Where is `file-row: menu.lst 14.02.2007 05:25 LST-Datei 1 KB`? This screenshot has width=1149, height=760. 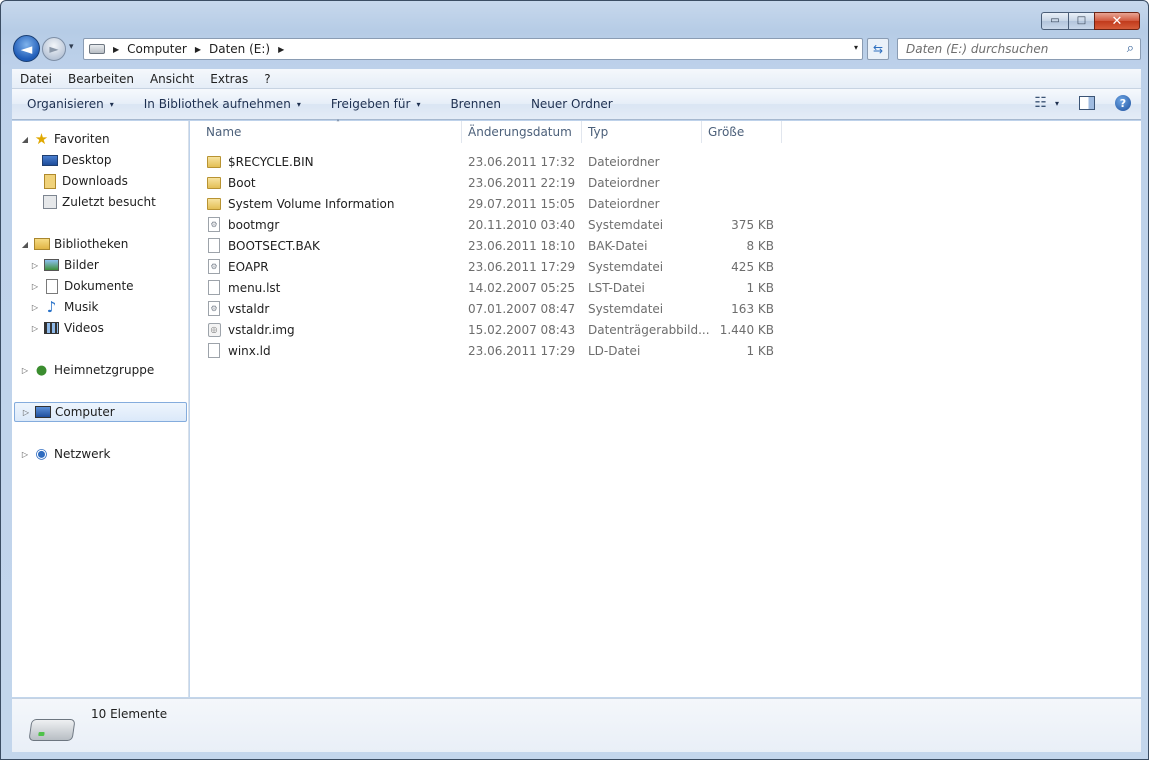 file-row: menu.lst 14.02.2007 05:25 LST-Datei 1 KB is located at coordinates (491, 287).